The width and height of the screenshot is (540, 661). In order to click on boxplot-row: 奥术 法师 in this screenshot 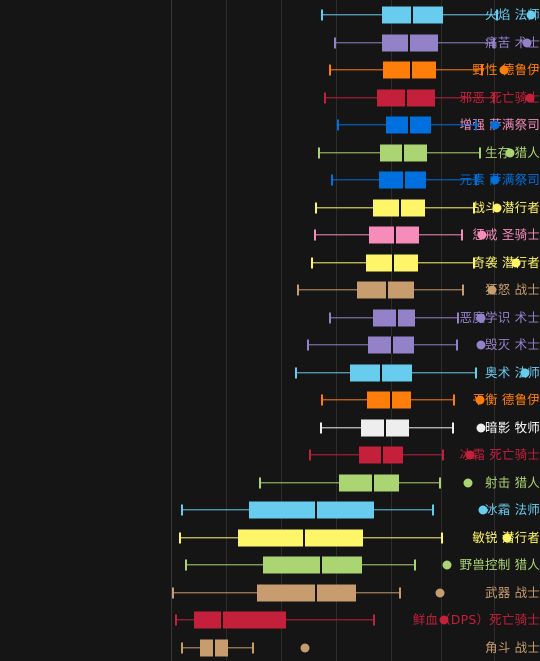, I will do `click(270, 373)`.